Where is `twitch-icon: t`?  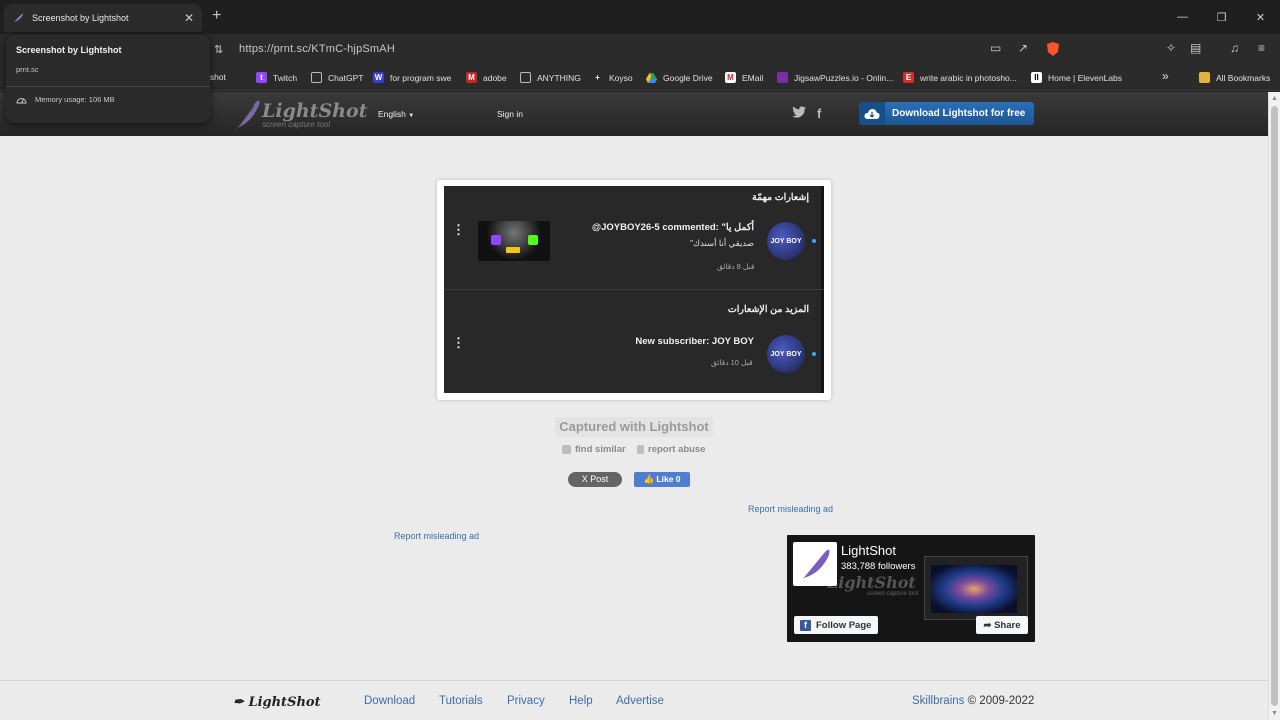 twitch-icon: t is located at coordinates (261, 77).